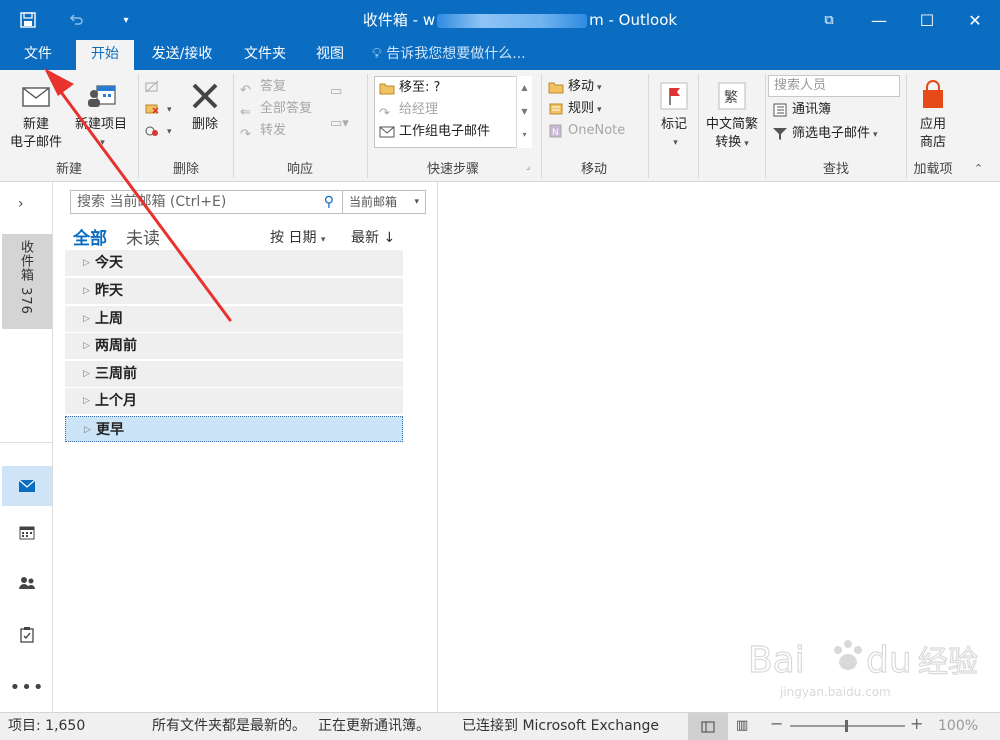 This screenshot has width=1000, height=740. What do you see at coordinates (340, 123) in the screenshot?
I see `more-respond-icon: ▭▾` at bounding box center [340, 123].